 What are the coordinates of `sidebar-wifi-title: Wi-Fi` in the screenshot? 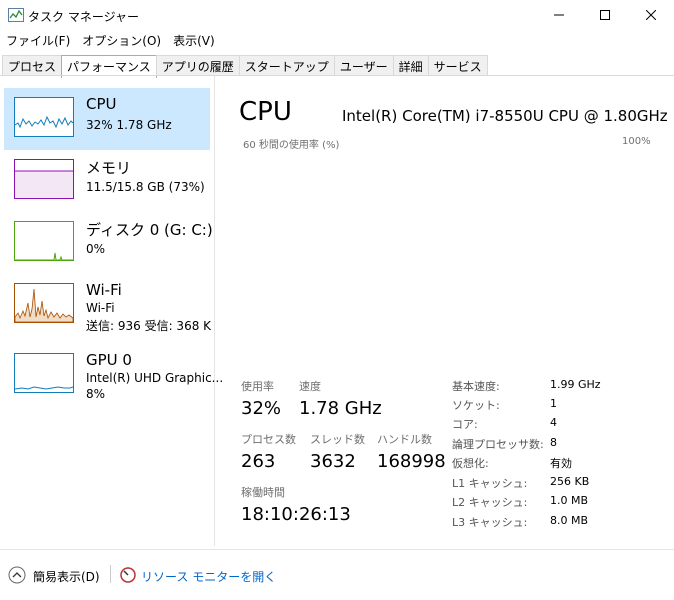 It's located at (104, 290).